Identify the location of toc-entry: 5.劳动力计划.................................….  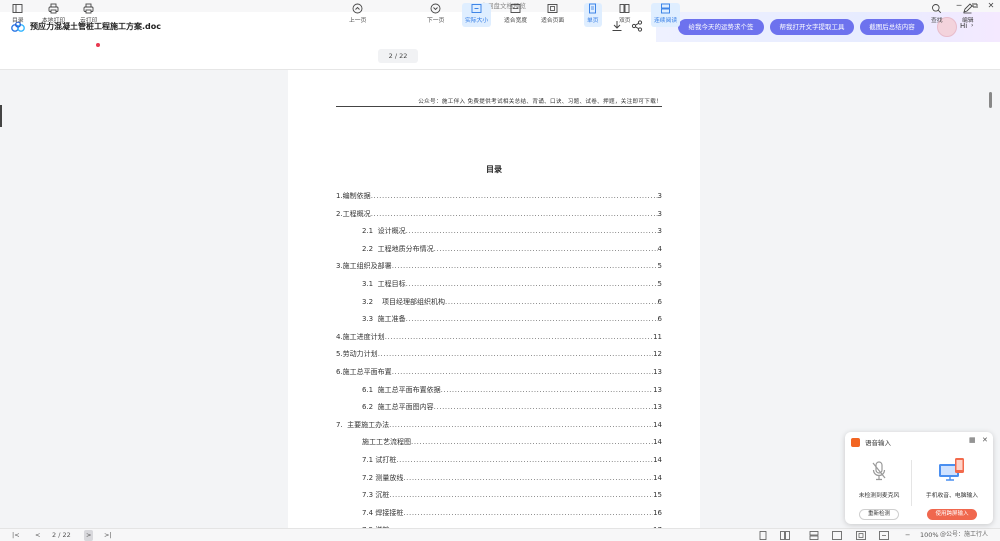
(499, 354).